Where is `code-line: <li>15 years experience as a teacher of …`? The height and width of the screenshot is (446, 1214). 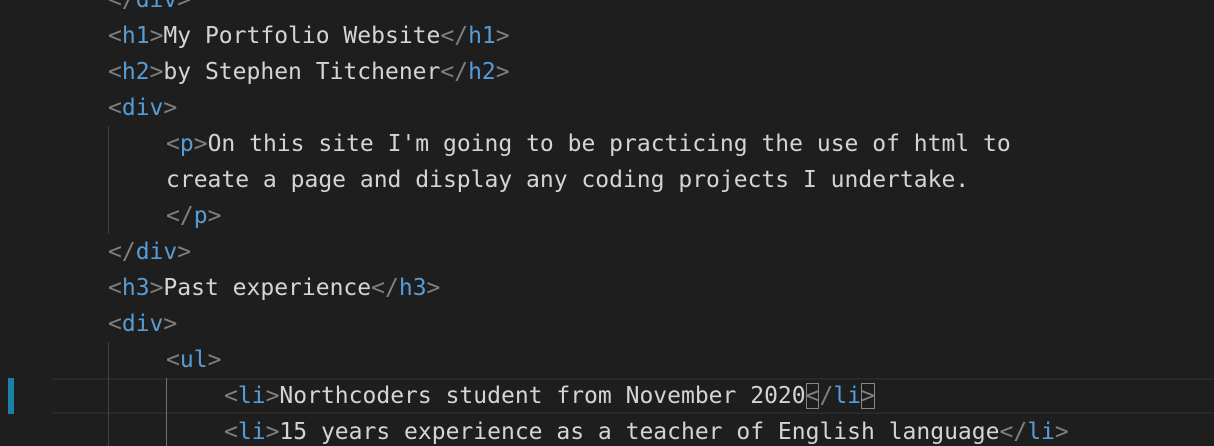
code-line: <li>15 years experience as a teacher of … is located at coordinates (646, 430).